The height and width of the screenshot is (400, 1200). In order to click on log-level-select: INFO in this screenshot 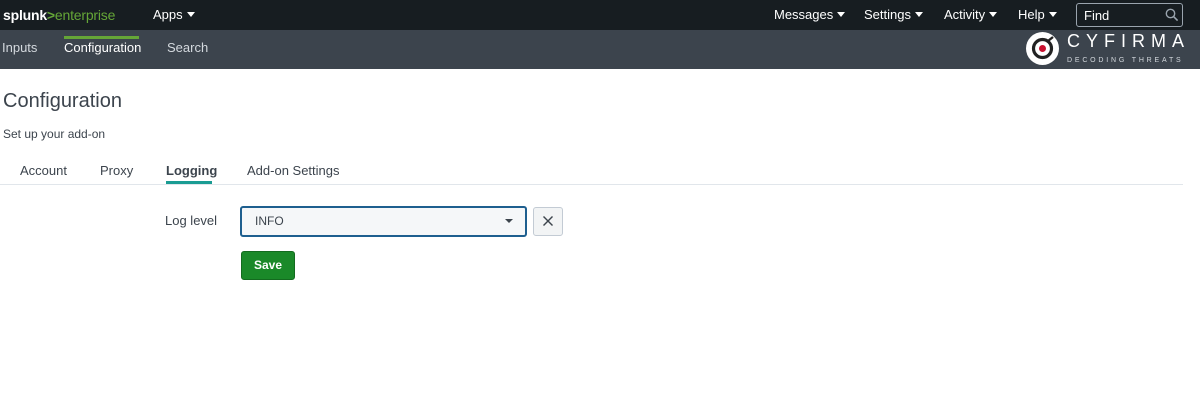, I will do `click(383, 221)`.